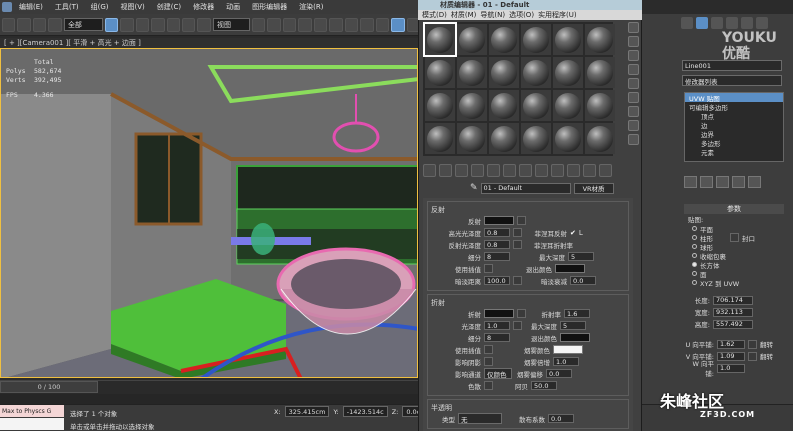 This screenshot has height=431, width=793. Describe the element at coordinates (445, 170) in the screenshot. I see `put-to-scene-icon` at that location.